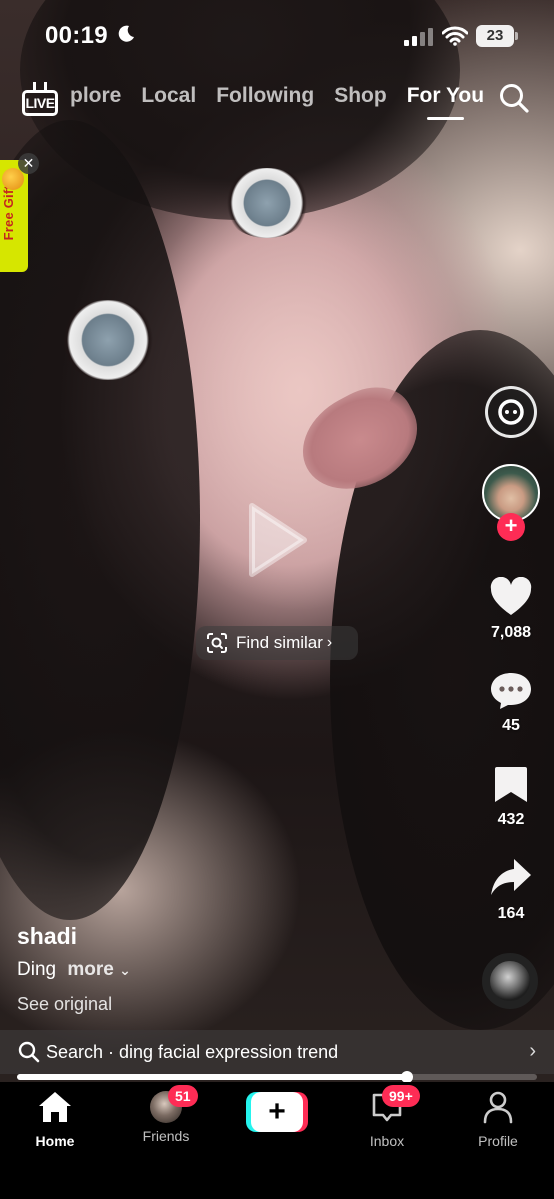  I want to click on home-icon, so click(55, 1107).